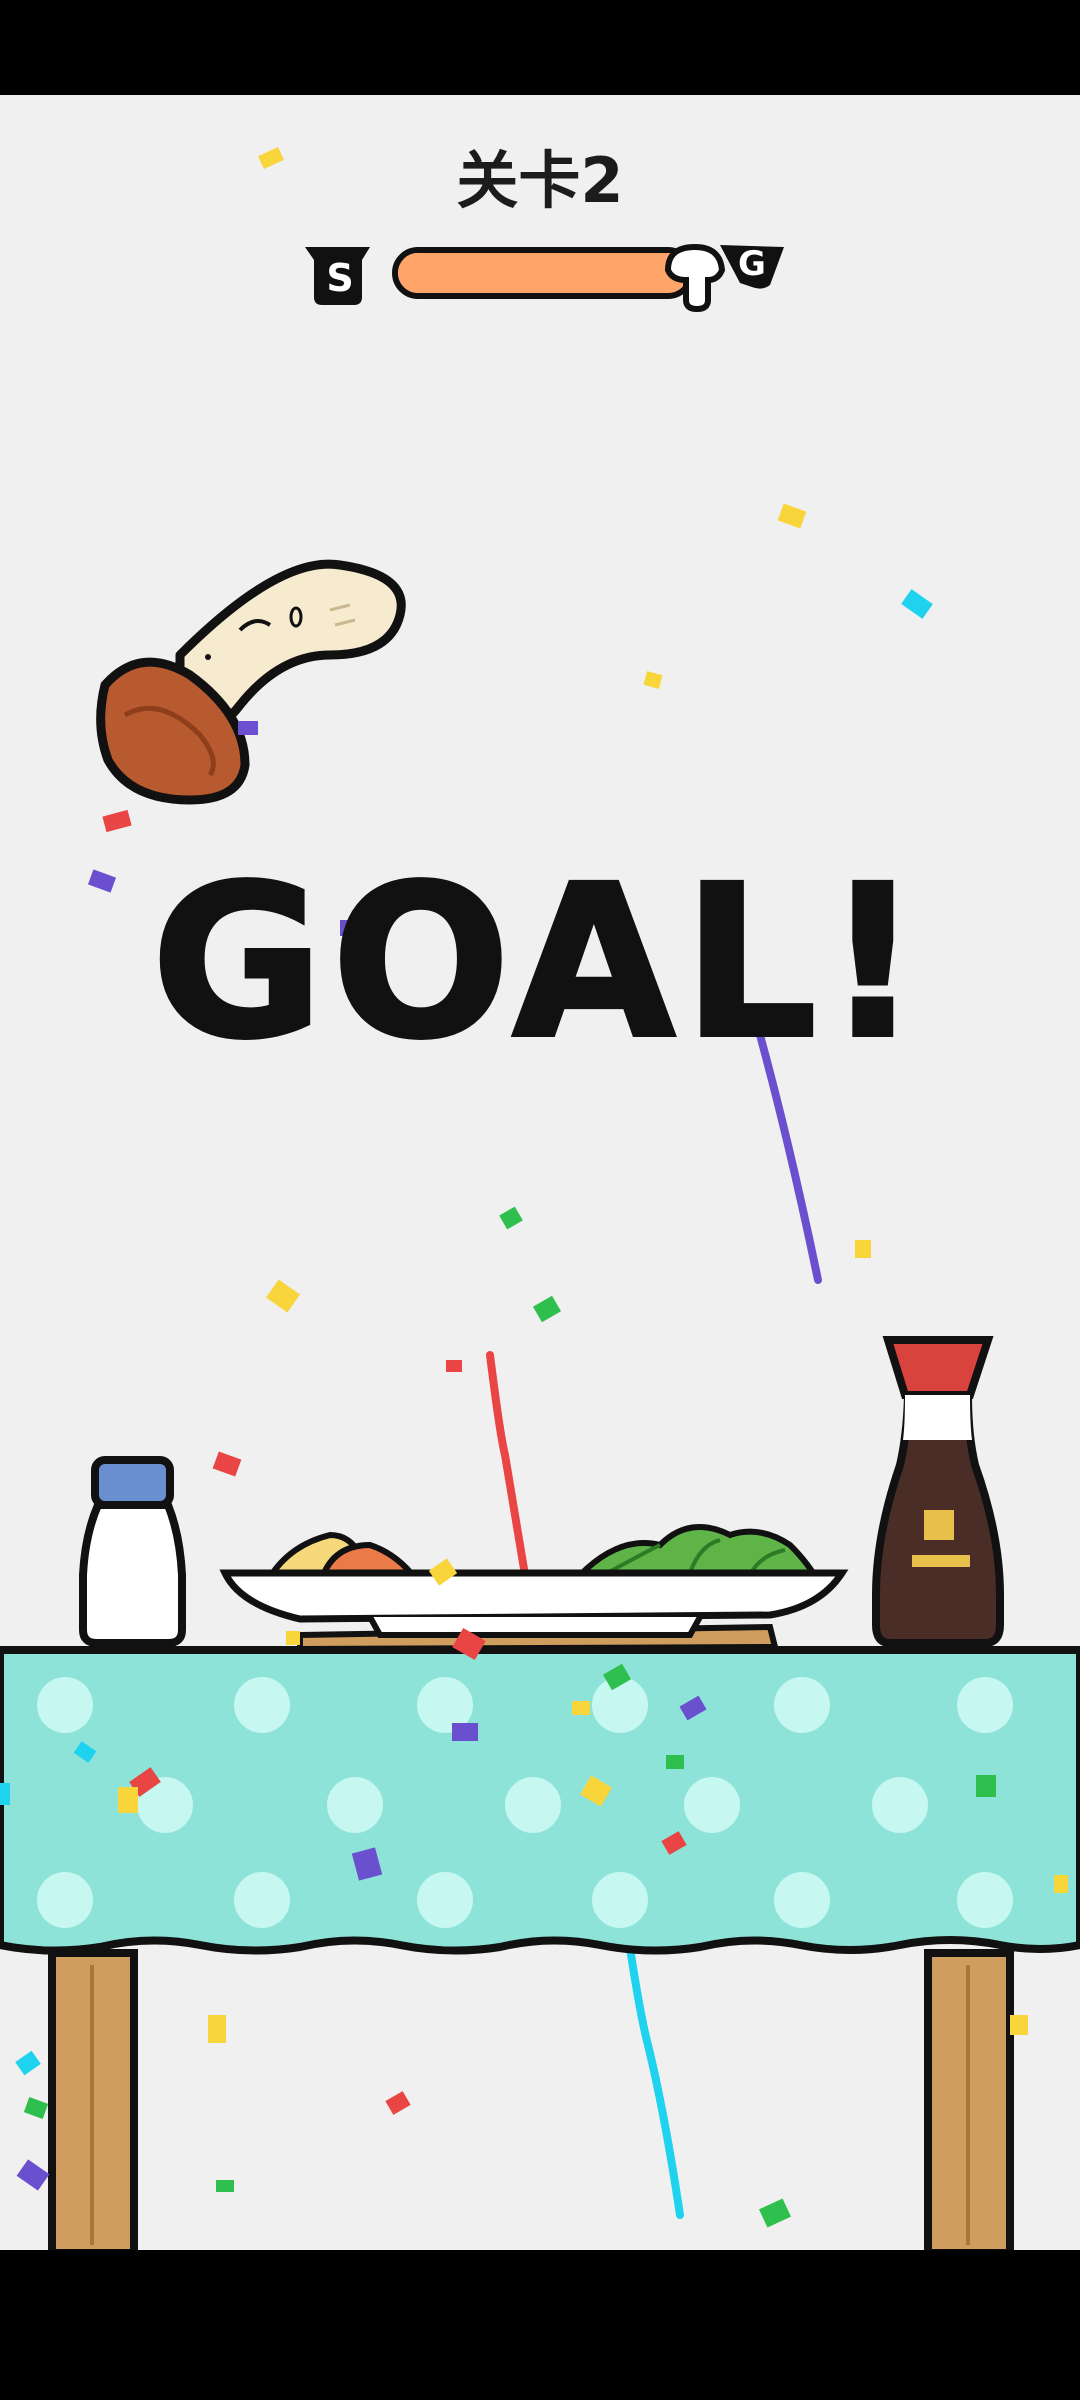 This screenshot has height=2400, width=1080. Describe the element at coordinates (540, 2325) in the screenshot. I see `navigation-bar-area` at that location.